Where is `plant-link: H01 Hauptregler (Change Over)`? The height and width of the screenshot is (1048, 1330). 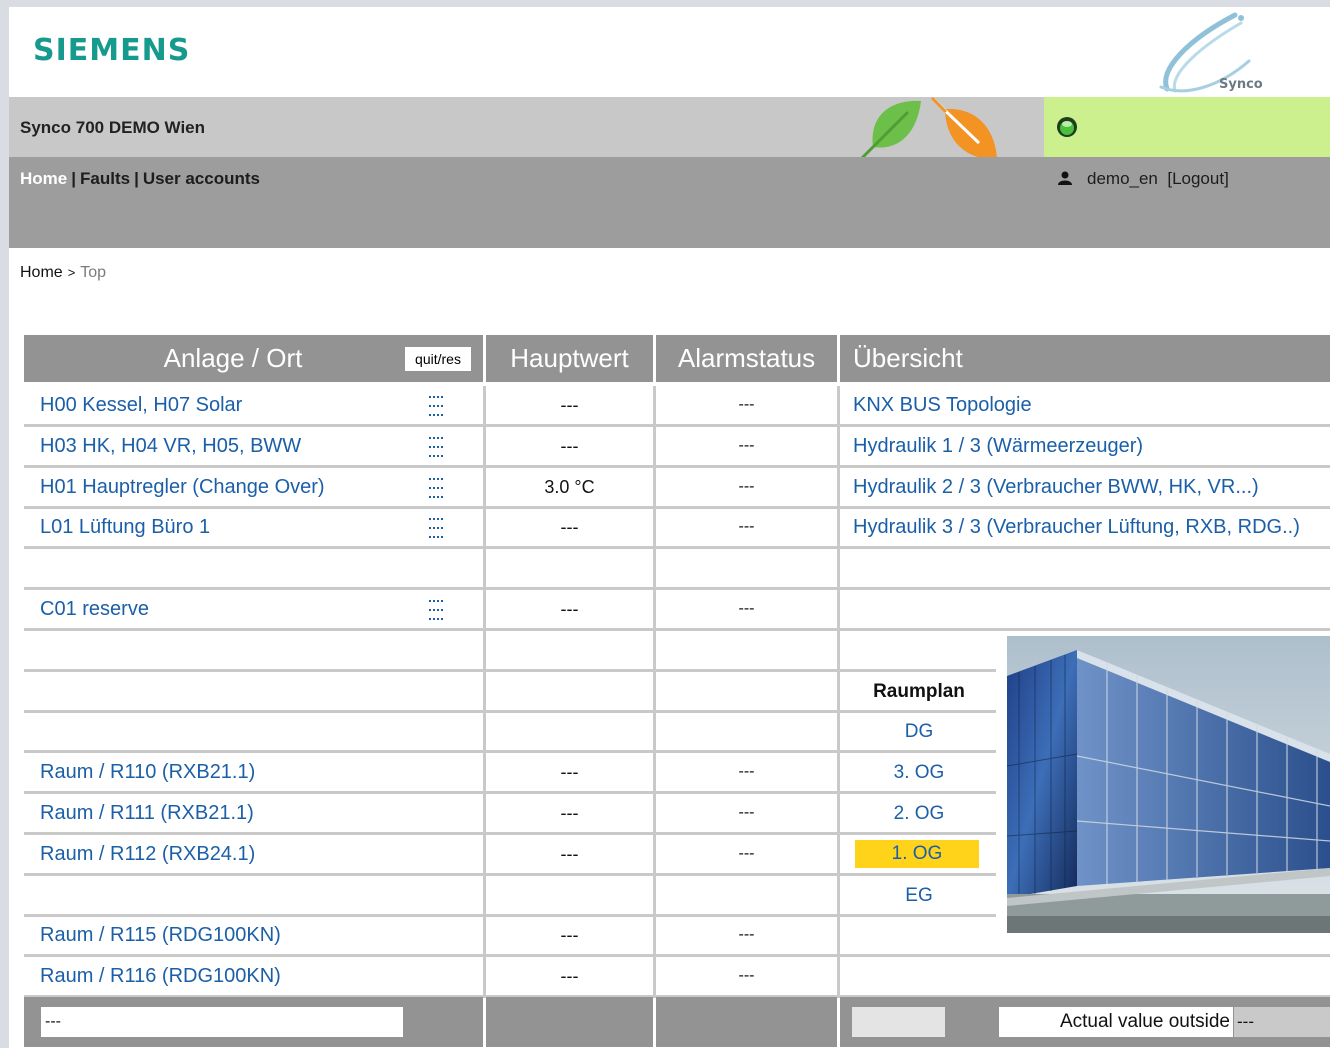 plant-link: H01 Hauptregler (Change Over) is located at coordinates (182, 487).